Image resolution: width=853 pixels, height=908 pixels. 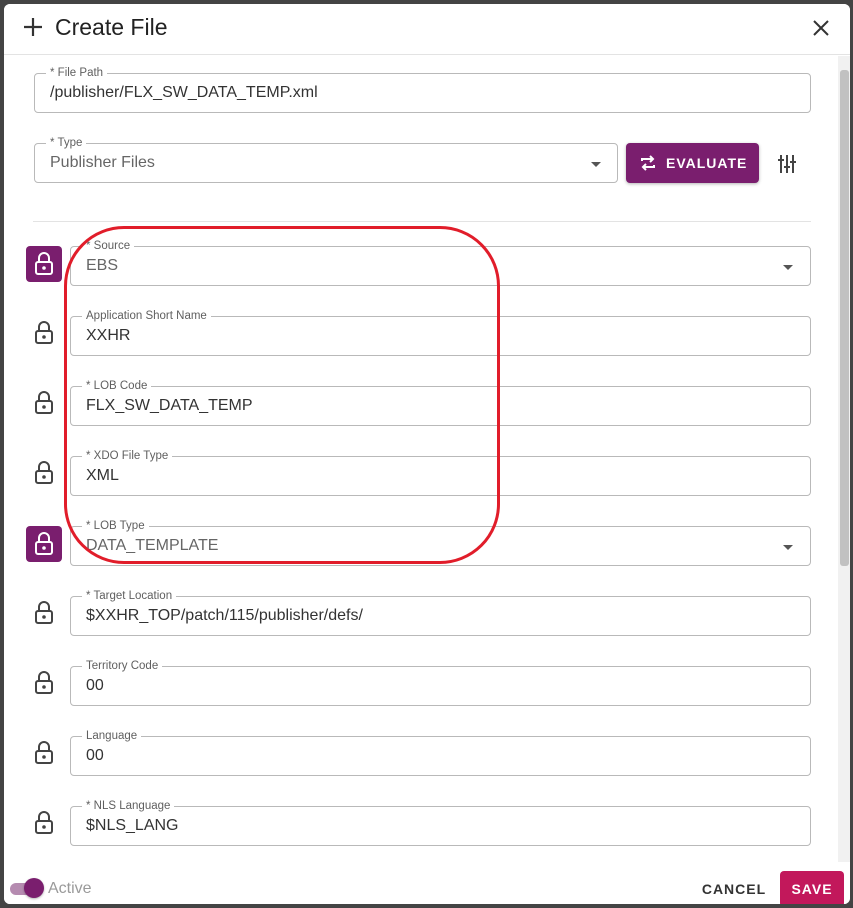 I want to click on type-label: * Type, so click(x=66, y=143).